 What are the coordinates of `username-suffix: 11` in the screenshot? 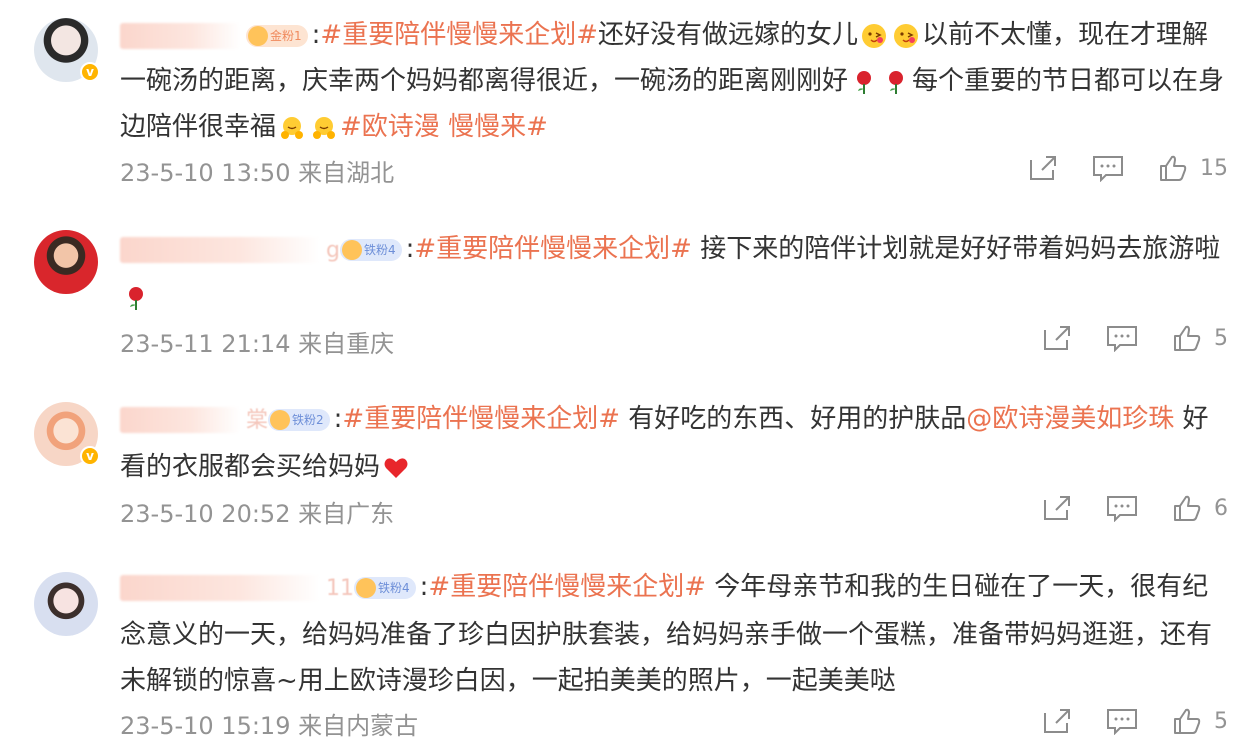 It's located at (340, 588).